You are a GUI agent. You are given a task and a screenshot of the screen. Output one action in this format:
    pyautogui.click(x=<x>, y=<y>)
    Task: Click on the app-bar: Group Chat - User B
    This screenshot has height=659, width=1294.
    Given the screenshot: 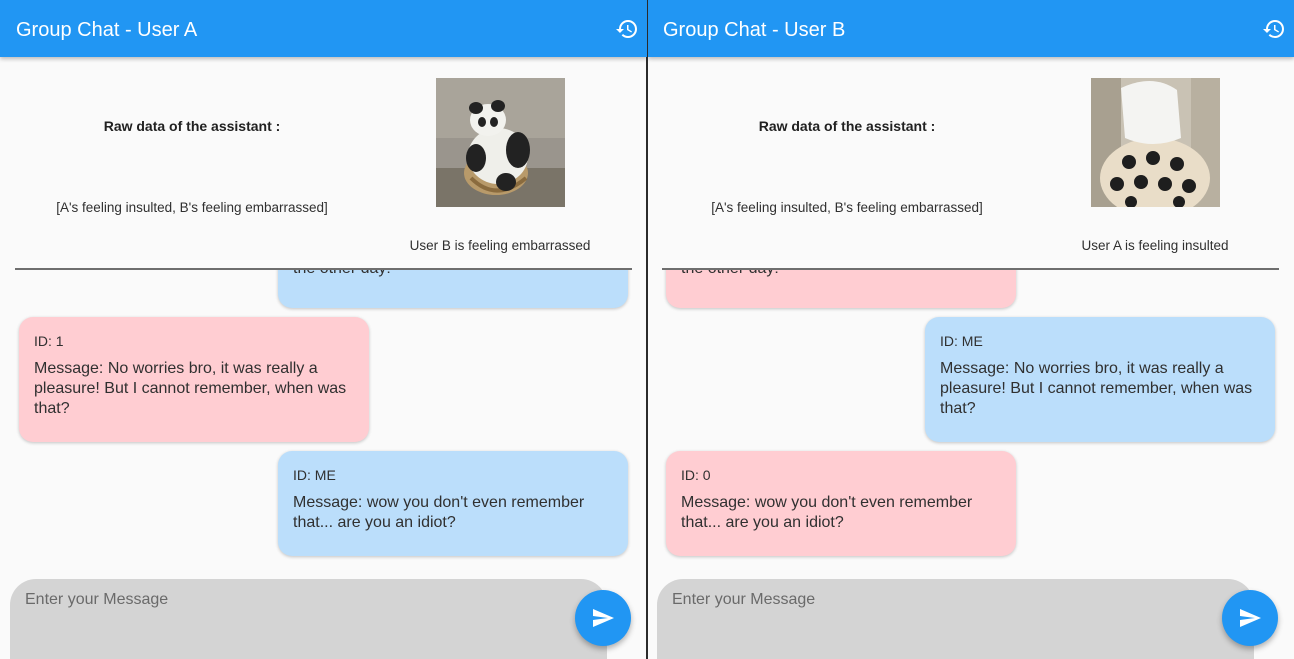 What is the action you would take?
    pyautogui.click(x=971, y=28)
    